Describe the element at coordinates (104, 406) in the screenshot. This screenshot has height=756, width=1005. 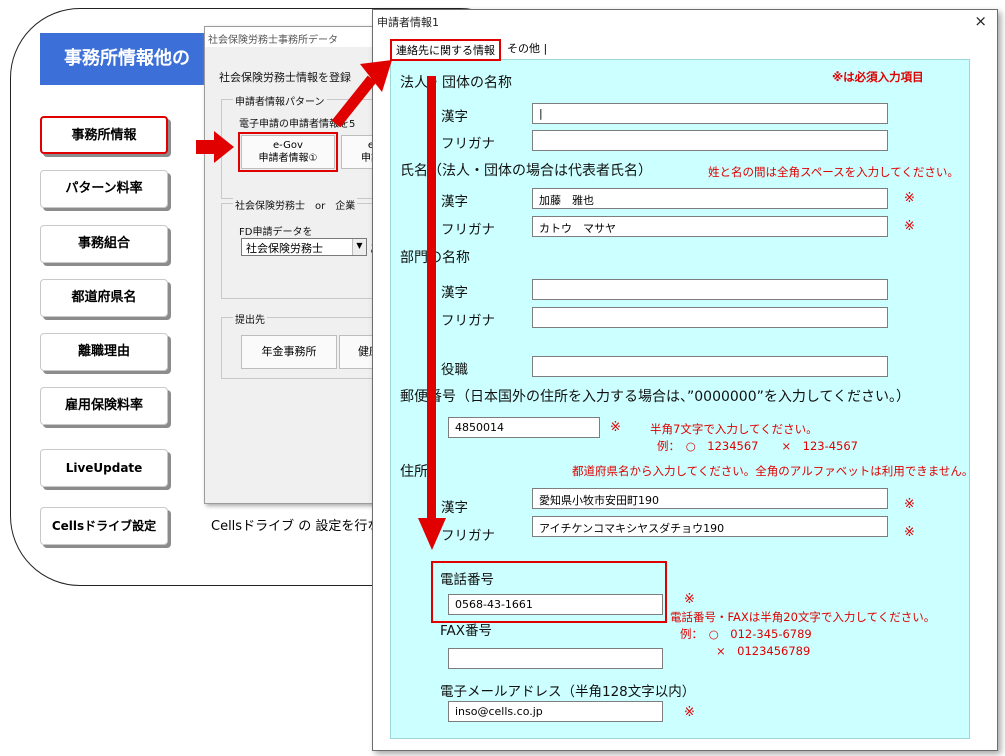
I see `employment-insurance-rate-button: 雇用保険料率` at that location.